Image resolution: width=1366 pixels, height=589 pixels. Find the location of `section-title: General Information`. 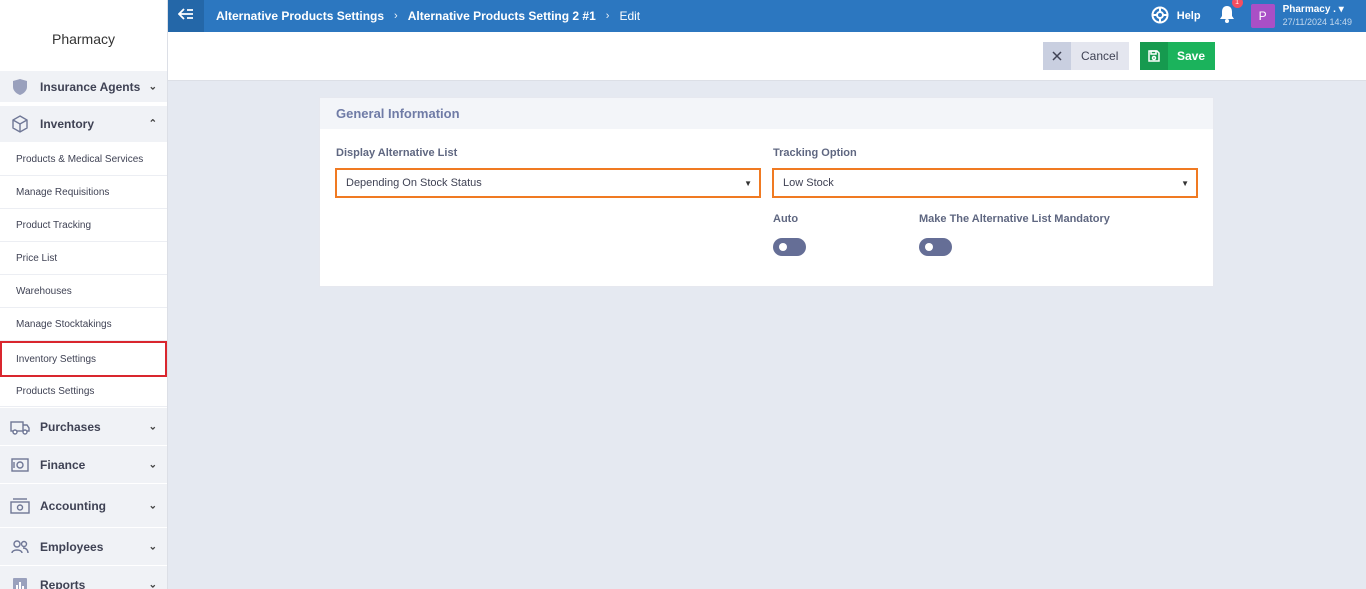

section-title: General Information is located at coordinates (766, 113).